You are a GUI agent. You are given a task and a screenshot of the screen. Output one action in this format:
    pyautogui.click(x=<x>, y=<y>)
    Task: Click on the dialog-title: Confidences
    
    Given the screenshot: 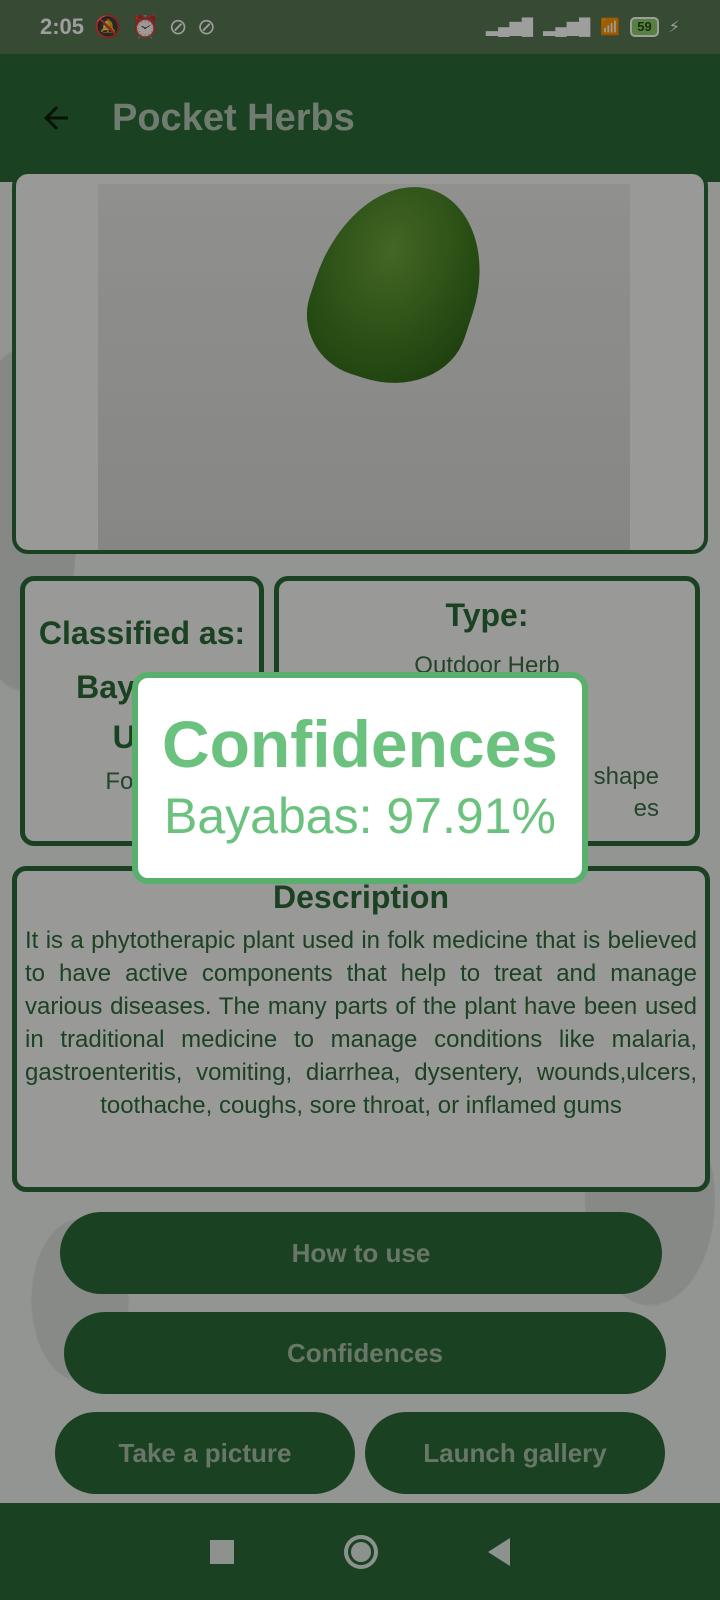 What is the action you would take?
    pyautogui.click(x=360, y=744)
    